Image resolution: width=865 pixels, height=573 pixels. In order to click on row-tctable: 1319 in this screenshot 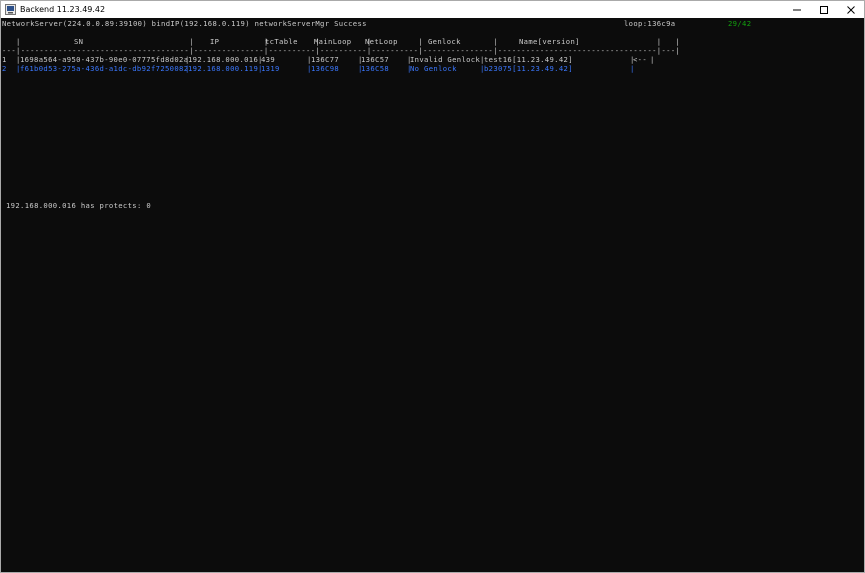, I will do `click(270, 68)`.